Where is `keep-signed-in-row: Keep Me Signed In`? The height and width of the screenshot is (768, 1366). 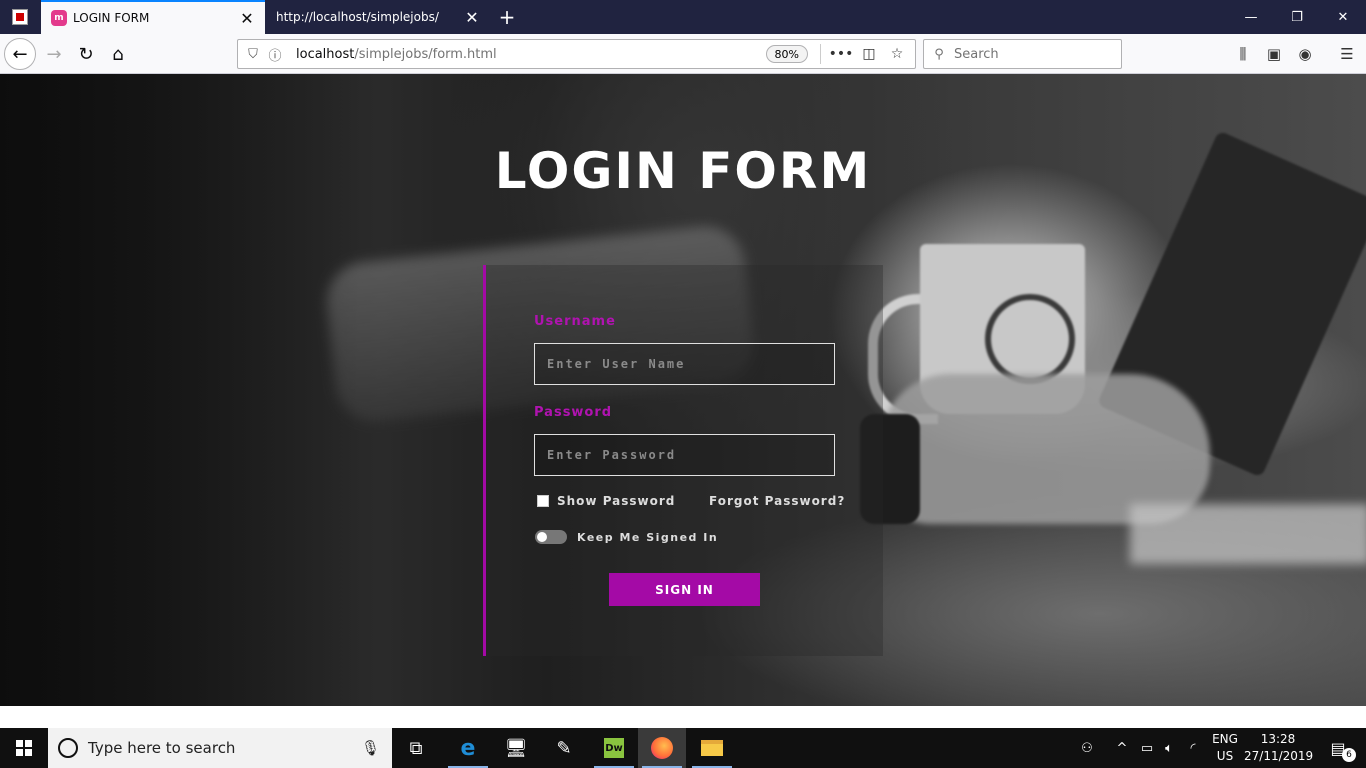 keep-signed-in-row: Keep Me Signed In is located at coordinates (626, 537).